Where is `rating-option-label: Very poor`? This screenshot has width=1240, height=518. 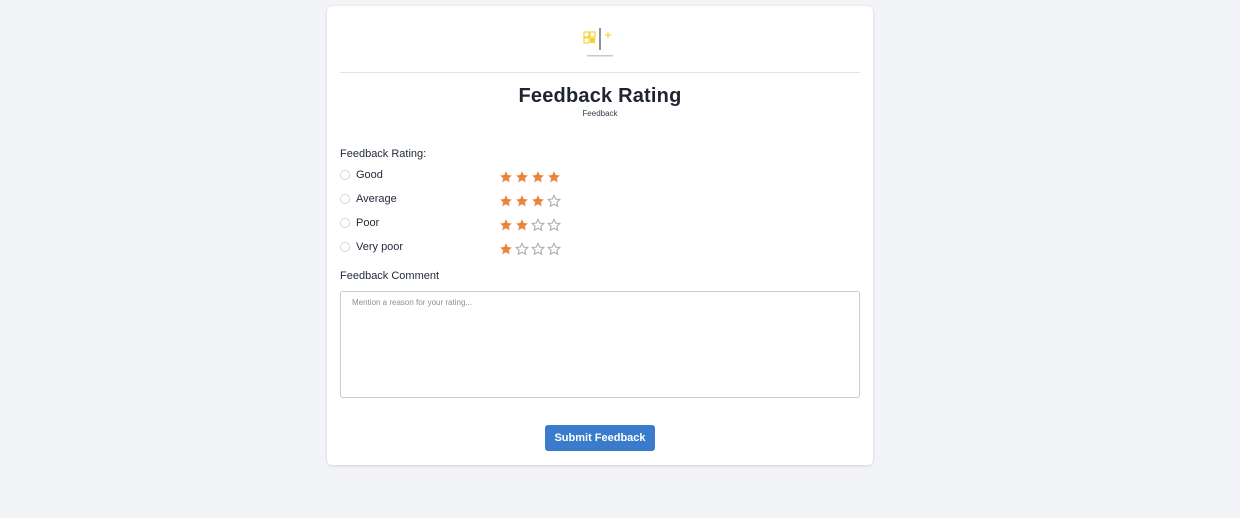
rating-option-label: Very poor is located at coordinates (380, 247).